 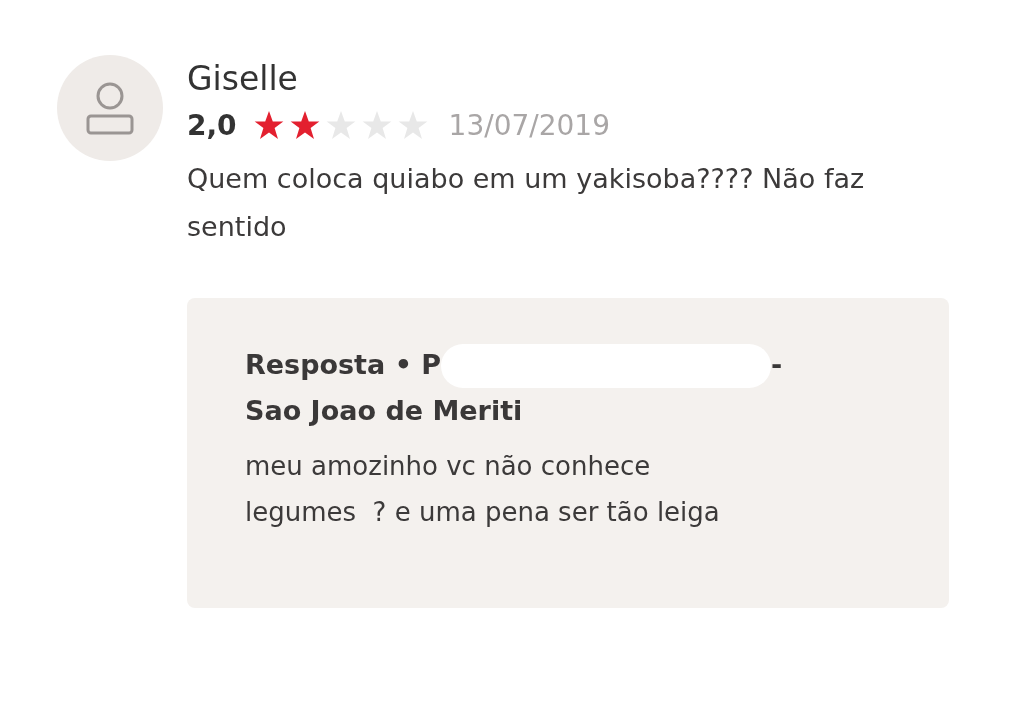 I want to click on rating-value: 2,0, so click(x=212, y=126).